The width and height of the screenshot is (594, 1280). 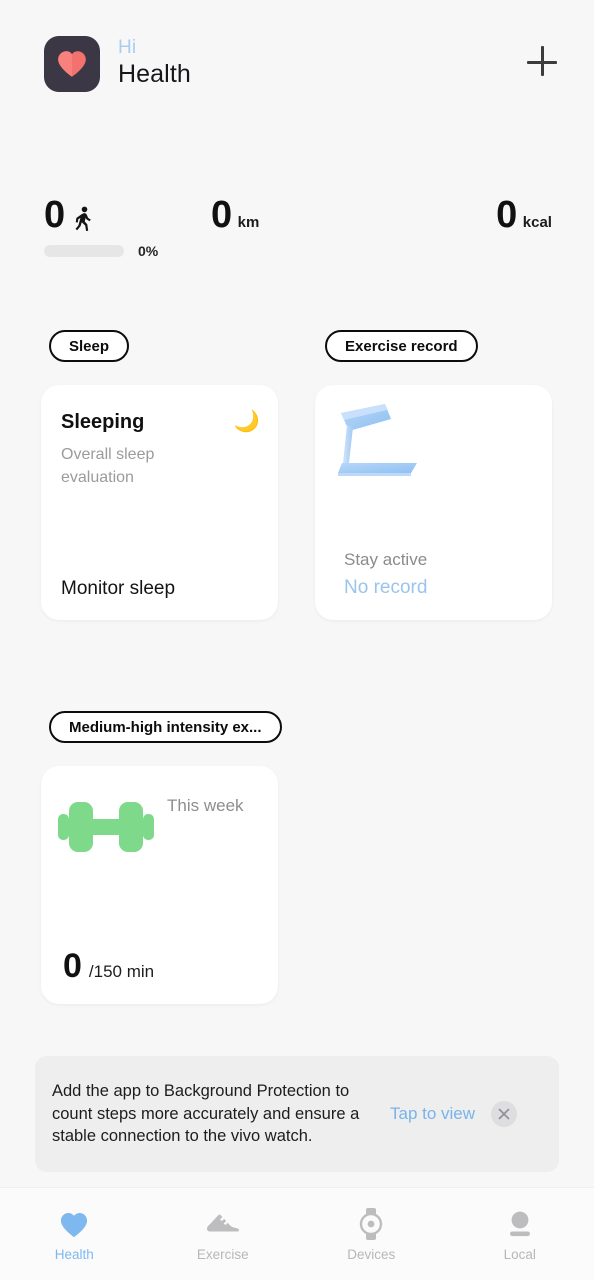 I want to click on progress-track, so click(x=84, y=251).